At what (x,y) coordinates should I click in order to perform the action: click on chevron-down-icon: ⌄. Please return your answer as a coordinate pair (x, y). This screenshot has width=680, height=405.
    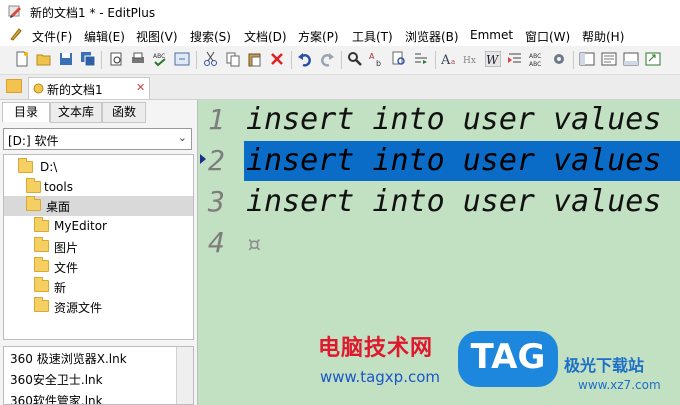
    Looking at the image, I should click on (182, 137).